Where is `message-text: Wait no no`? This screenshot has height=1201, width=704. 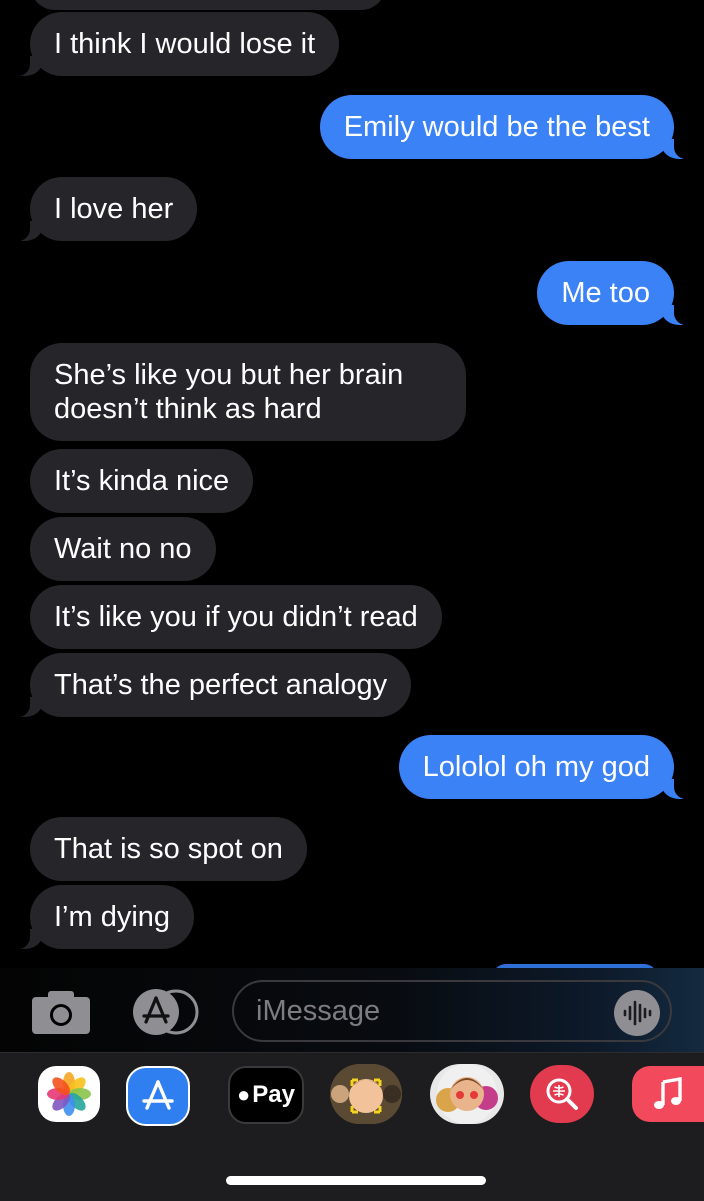
message-text: Wait no no is located at coordinates (123, 549).